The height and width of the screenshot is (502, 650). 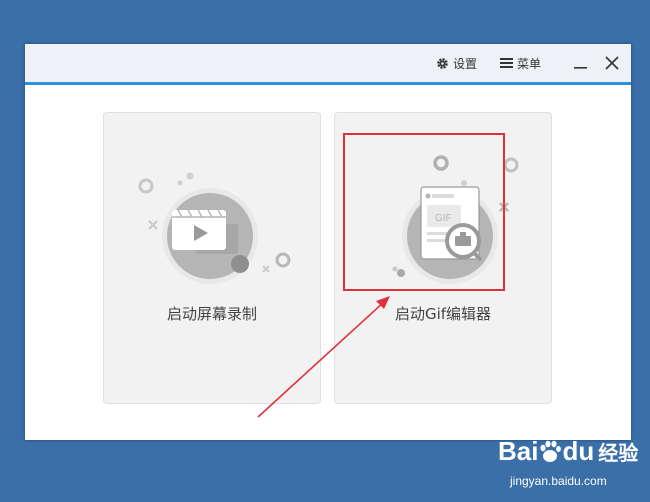 What do you see at coordinates (211, 314) in the screenshot?
I see `start-screen-record-label: 启动屏幕录制` at bounding box center [211, 314].